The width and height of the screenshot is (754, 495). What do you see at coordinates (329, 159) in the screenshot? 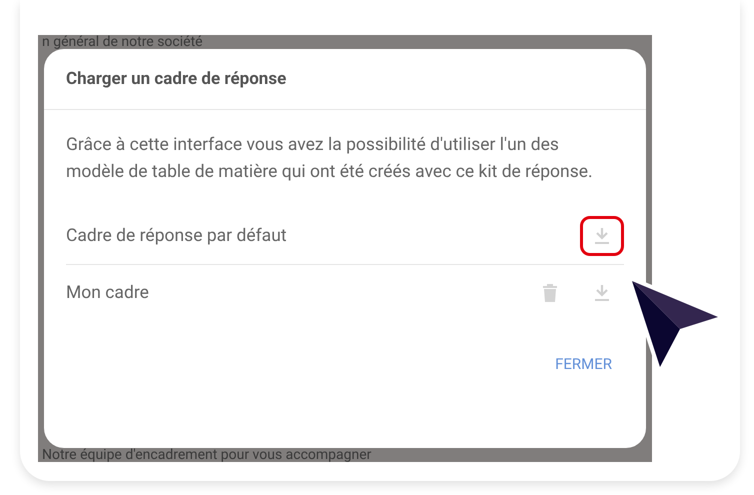
I see `dialog-description: Grâce à cette interface vous avez la possibilité d'utiliser l'un des modèle de table de matière qui ont été créés avec ce kit de réponse.` at bounding box center [329, 159].